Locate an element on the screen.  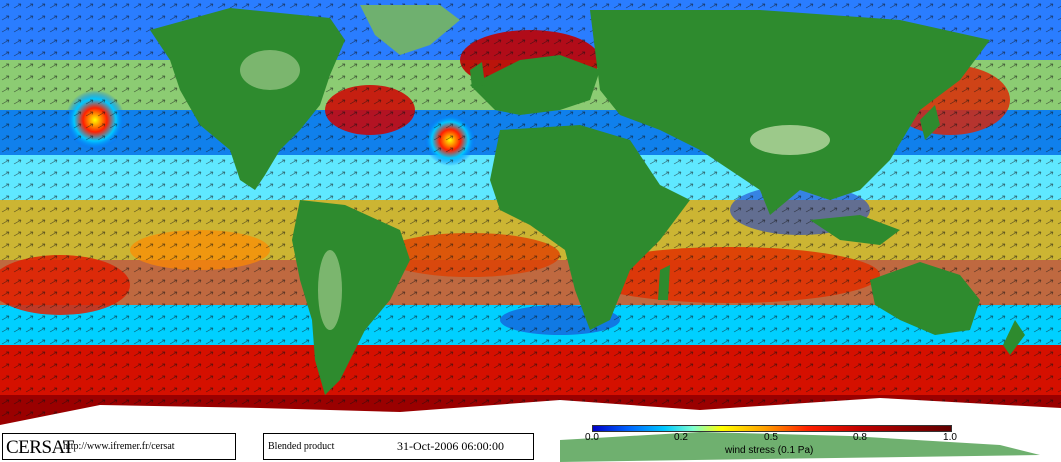
colorbar-tick-2: 0.5 is located at coordinates (771, 437).